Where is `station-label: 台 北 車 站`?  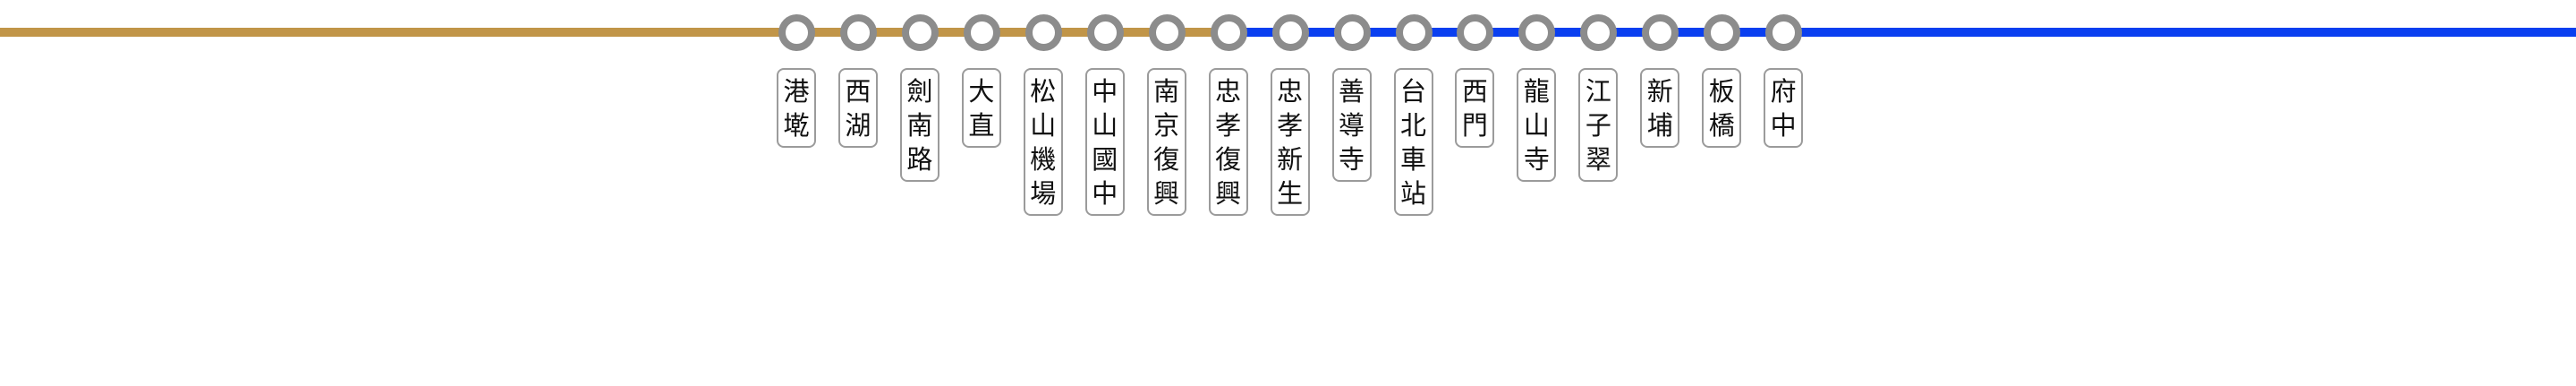 station-label: 台 北 車 站 is located at coordinates (1413, 142).